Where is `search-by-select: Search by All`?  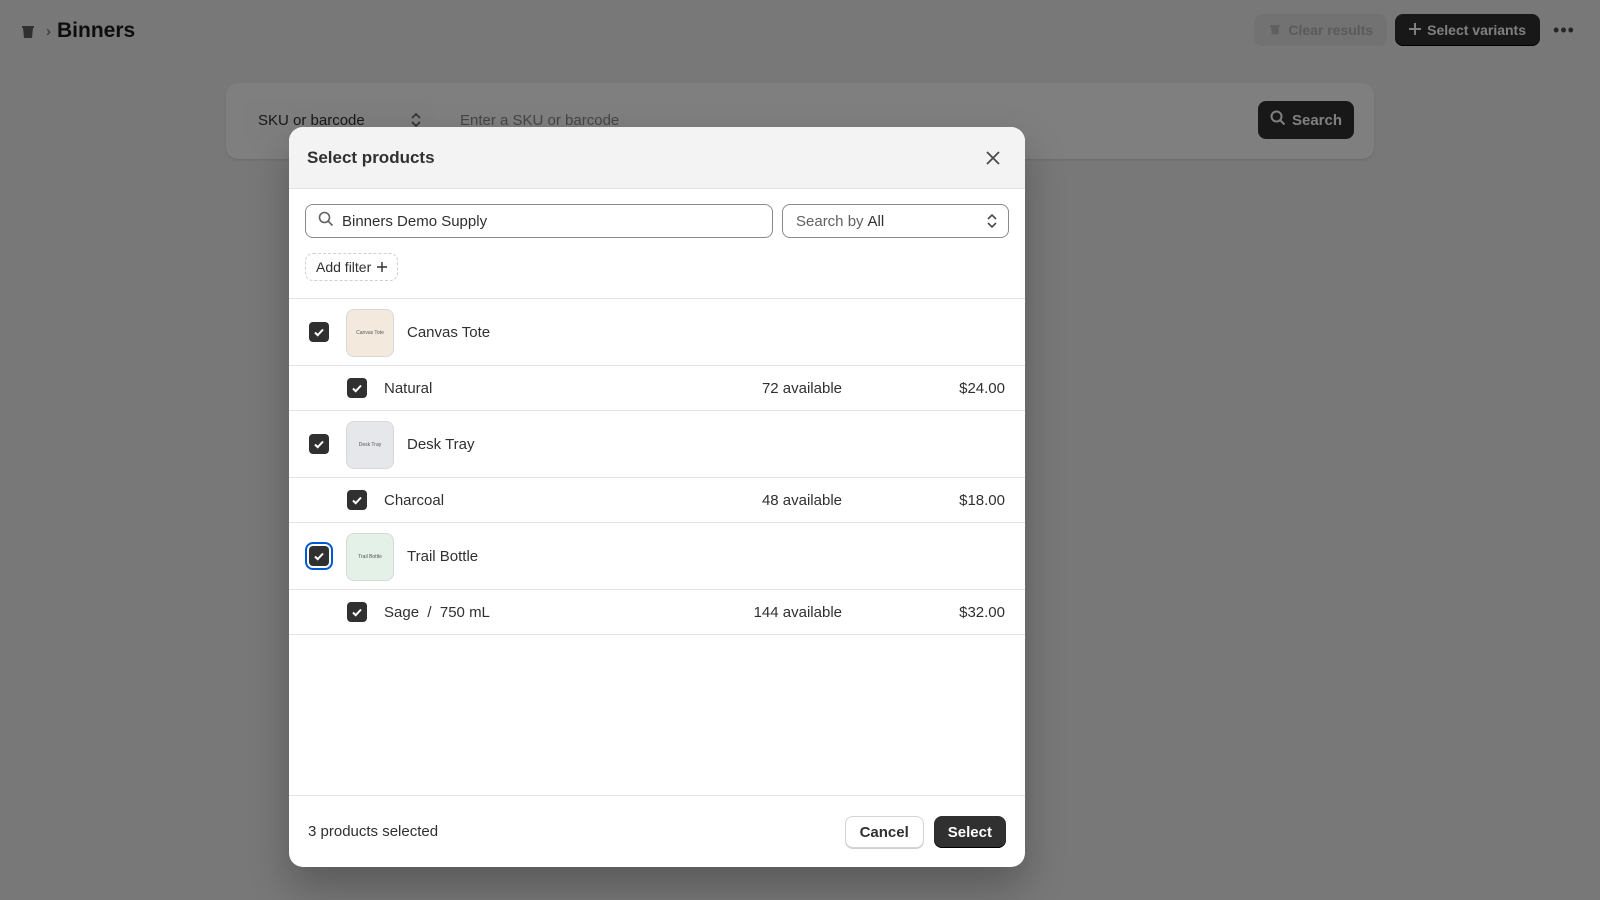
search-by-select: Search by All is located at coordinates (895, 221).